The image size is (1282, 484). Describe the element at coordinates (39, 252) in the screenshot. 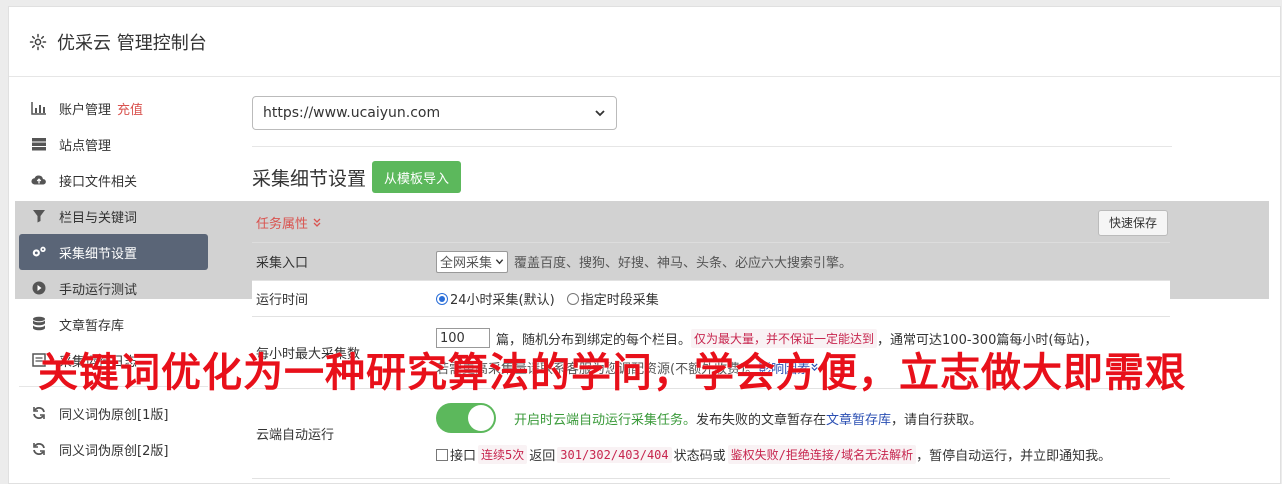

I see `gears-icon` at that location.